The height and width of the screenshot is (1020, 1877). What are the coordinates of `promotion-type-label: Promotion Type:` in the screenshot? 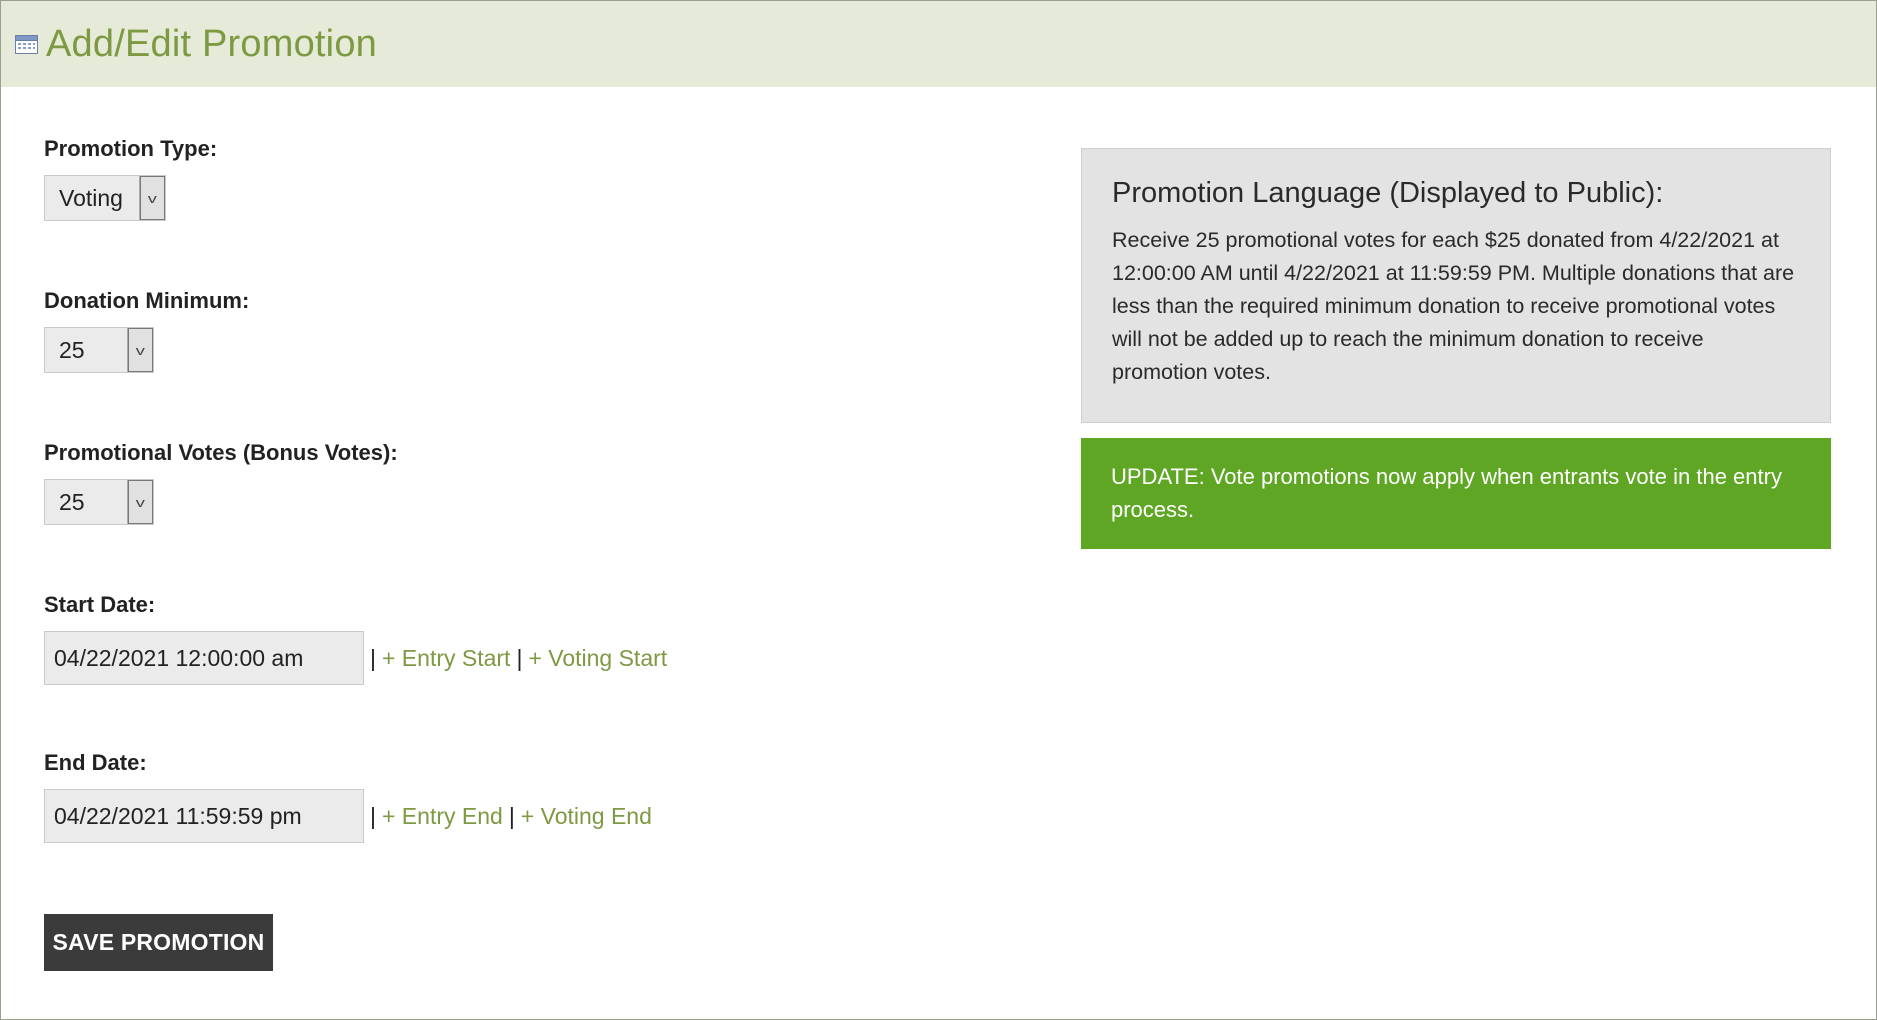 It's located at (131, 148).